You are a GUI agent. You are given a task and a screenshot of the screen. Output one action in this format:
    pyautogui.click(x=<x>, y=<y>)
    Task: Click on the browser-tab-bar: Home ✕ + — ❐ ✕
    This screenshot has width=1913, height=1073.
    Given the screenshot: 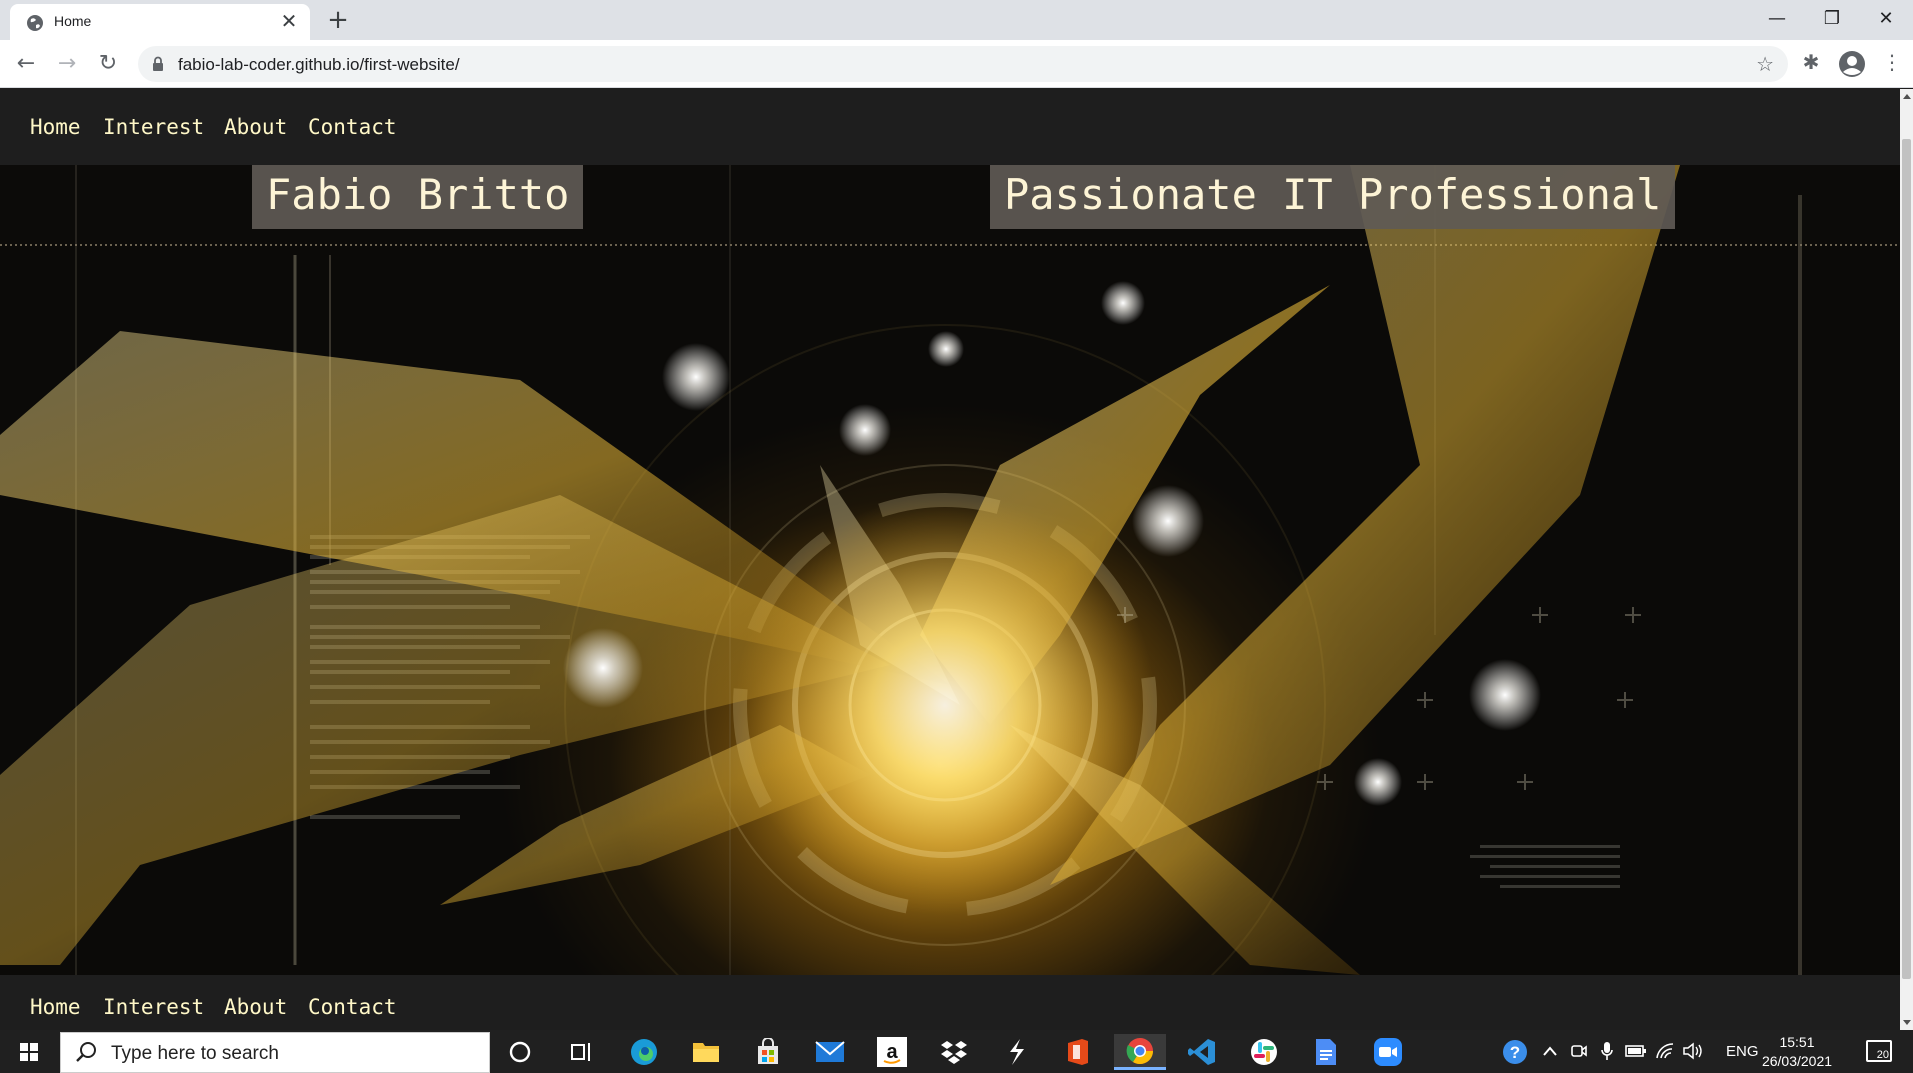 What is the action you would take?
    pyautogui.click(x=956, y=20)
    